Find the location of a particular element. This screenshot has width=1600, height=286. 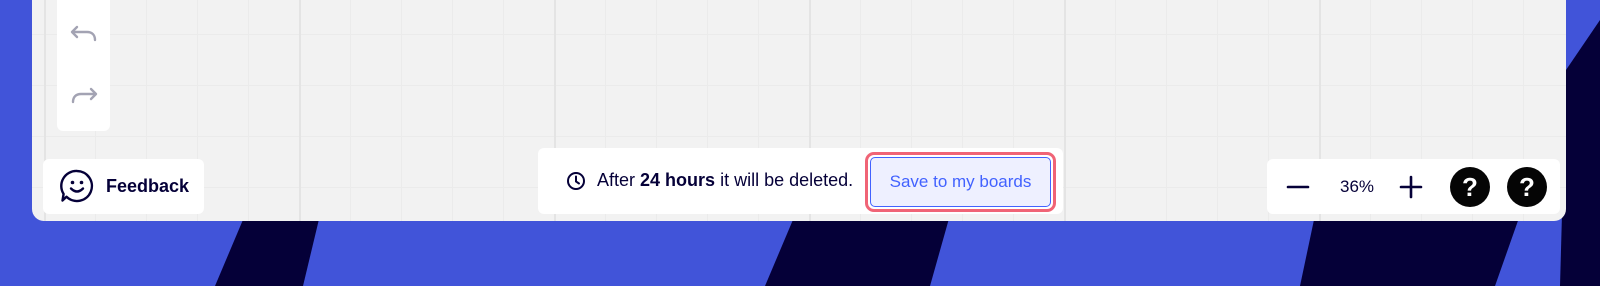

zoom-controls: 36% ? ? is located at coordinates (1413, 186).